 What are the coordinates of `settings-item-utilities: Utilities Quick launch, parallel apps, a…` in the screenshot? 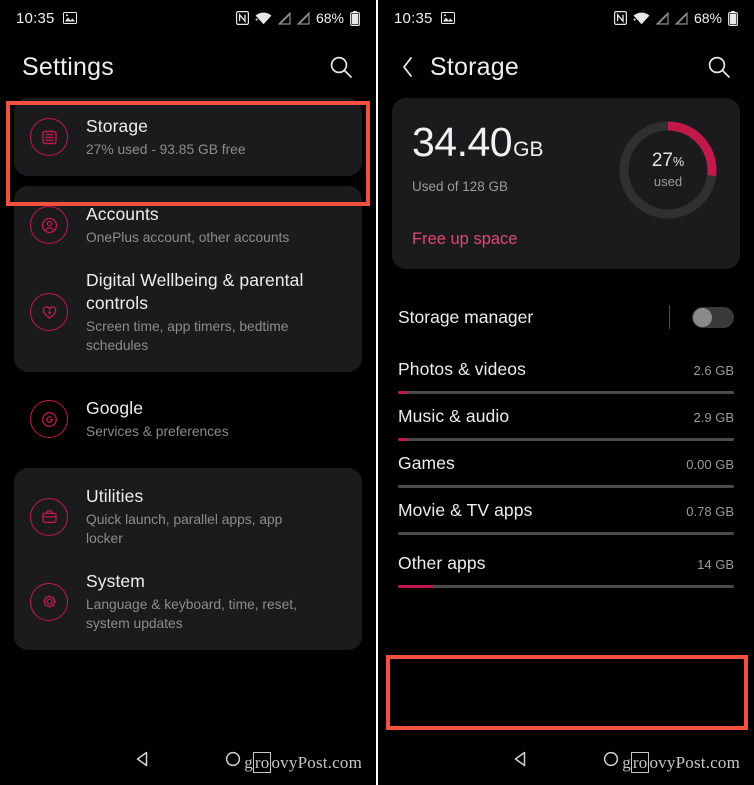 It's located at (188, 516).